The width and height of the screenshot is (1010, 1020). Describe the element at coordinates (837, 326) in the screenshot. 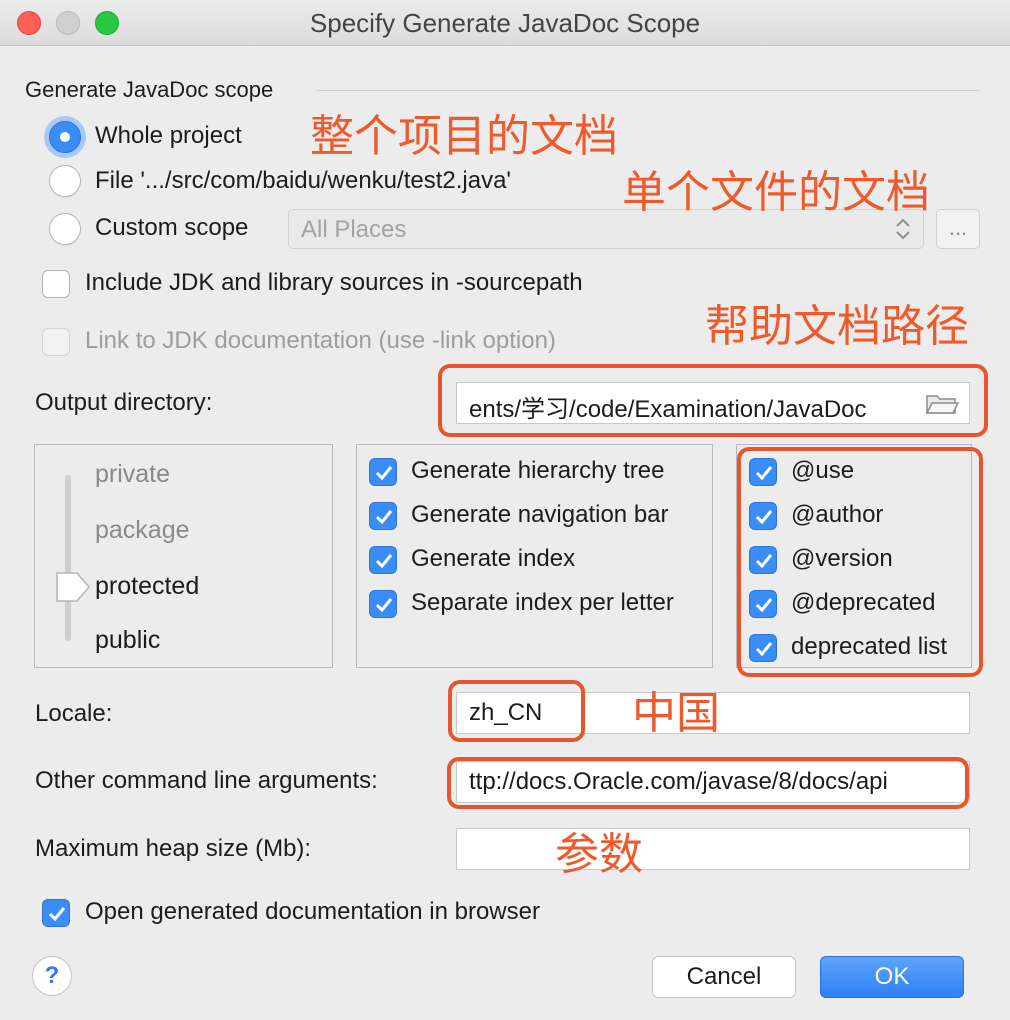

I see `annotation-help-doc-path: 帮助文档路径` at that location.